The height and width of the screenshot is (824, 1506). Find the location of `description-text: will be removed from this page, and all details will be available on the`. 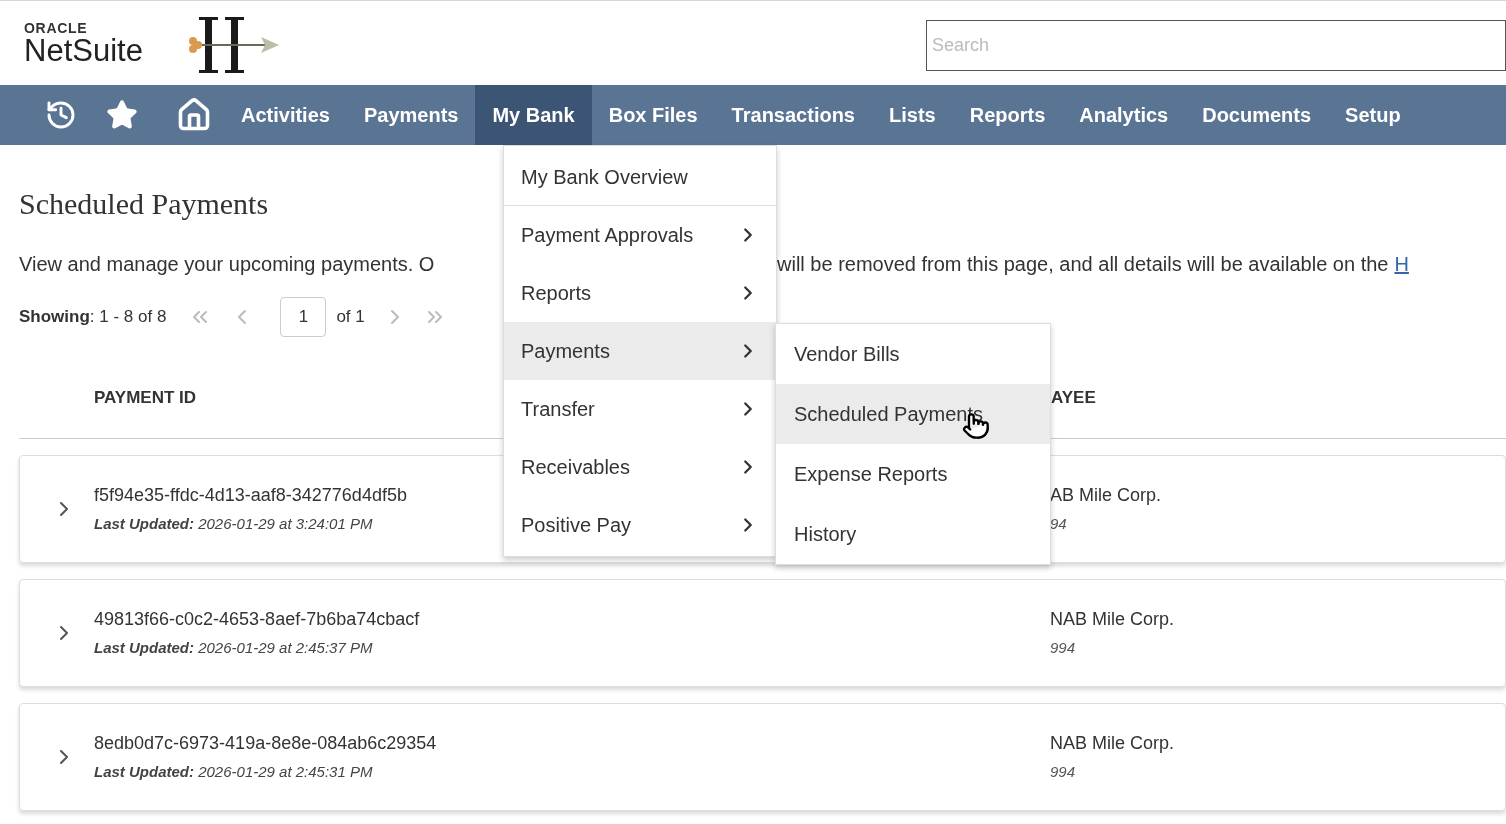

description-text: will be removed from this page, and all details will be available on the is located at coordinates (1083, 264).